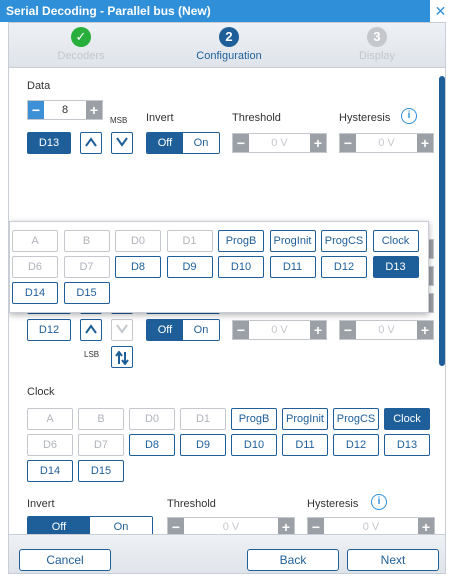 This screenshot has width=451, height=582. I want to click on wizard-stepper: ✓ Decoders 2 Configuration 3 Display, so click(227, 45).